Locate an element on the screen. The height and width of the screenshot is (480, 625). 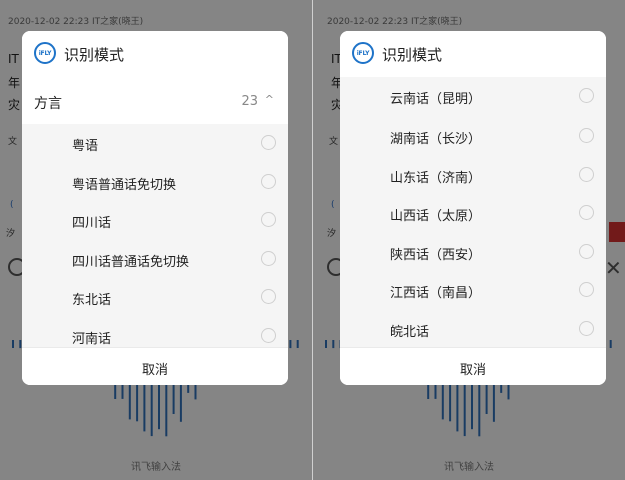
dialect-label: 皖北话 is located at coordinates (410, 332).